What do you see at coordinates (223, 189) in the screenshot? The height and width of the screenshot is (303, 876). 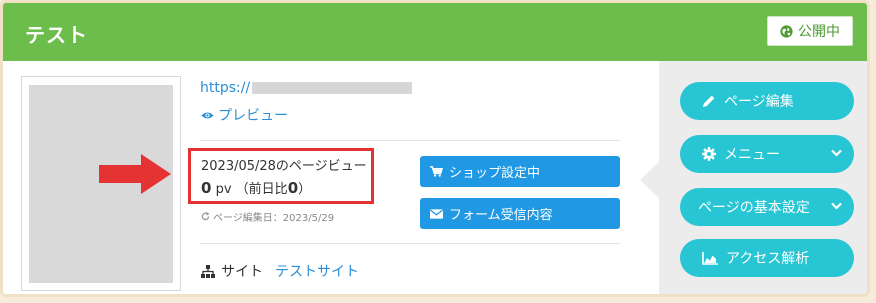 I see `pageview-unit: pv` at bounding box center [223, 189].